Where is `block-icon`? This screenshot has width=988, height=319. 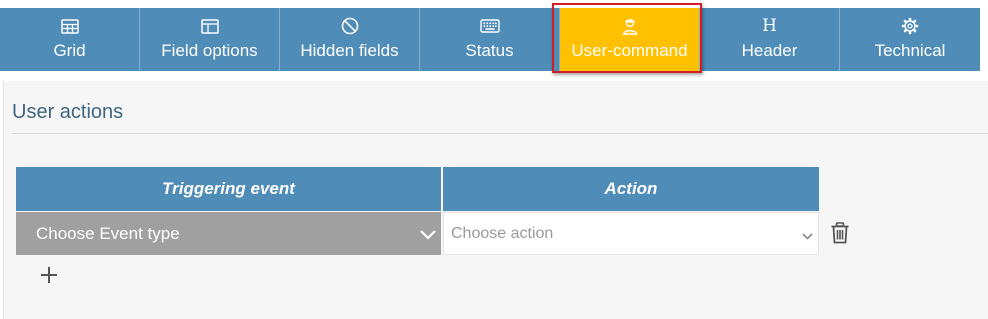
block-icon is located at coordinates (350, 26).